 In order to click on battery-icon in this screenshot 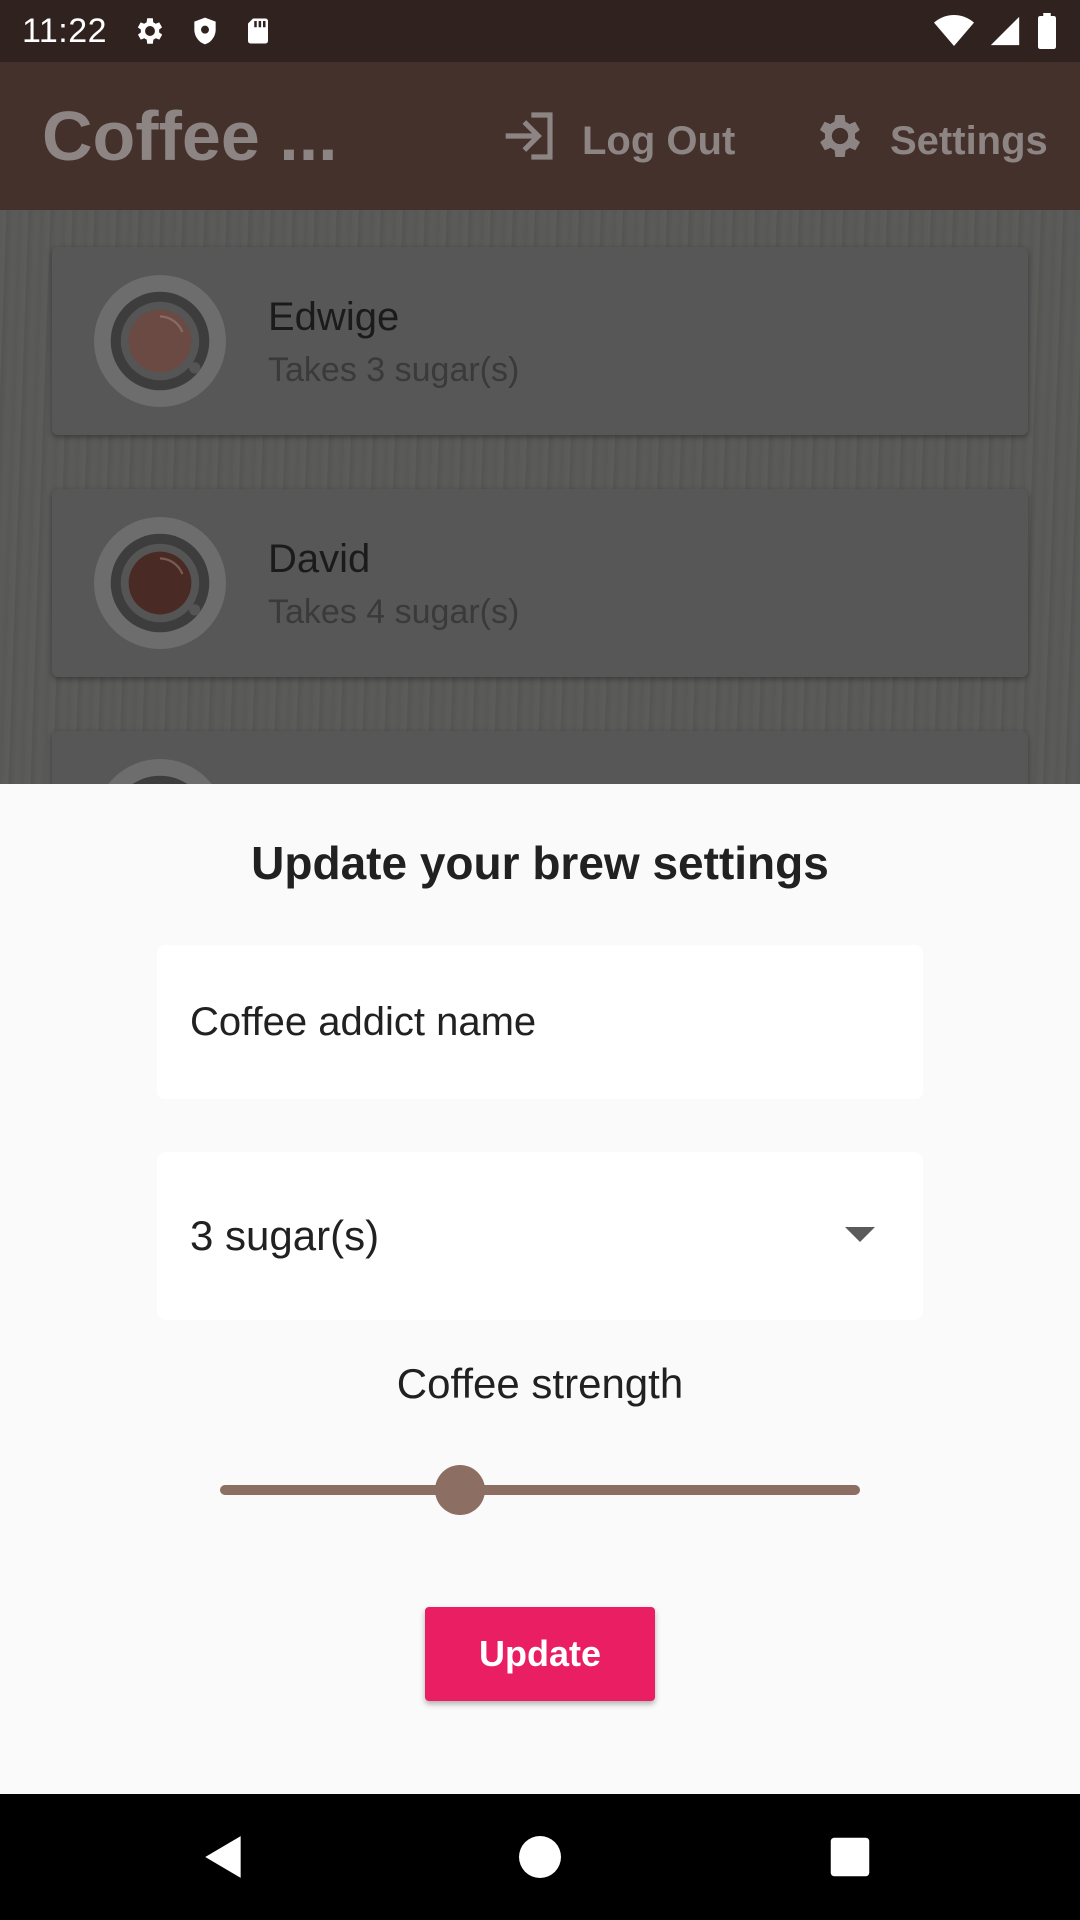, I will do `click(1047, 31)`.